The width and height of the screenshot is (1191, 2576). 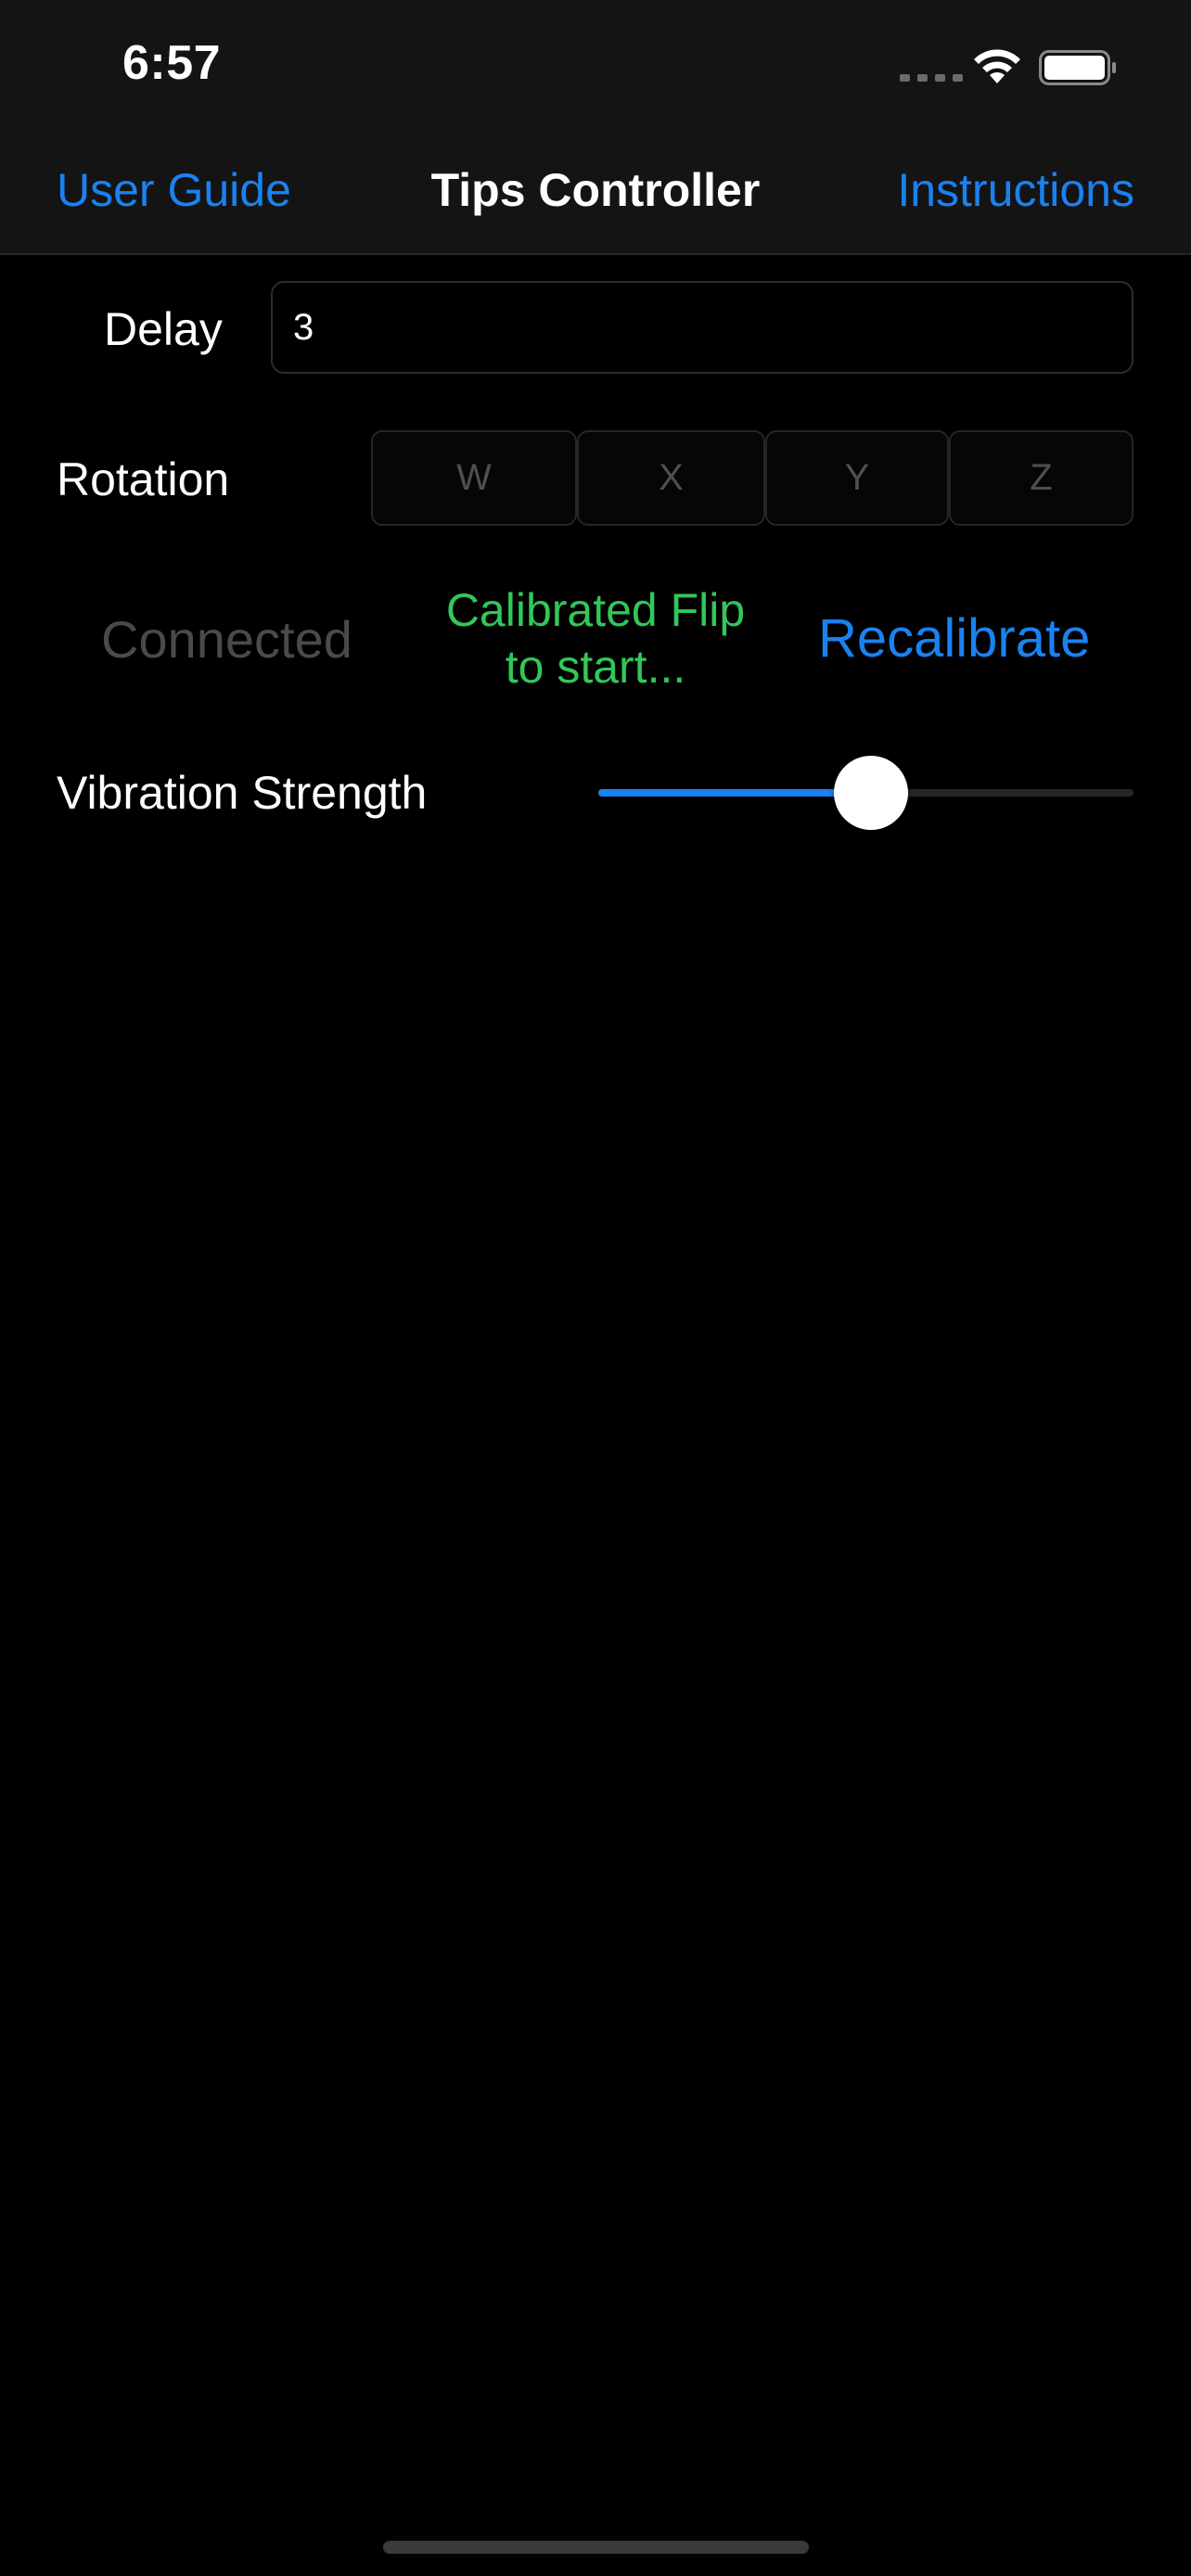 What do you see at coordinates (735, 793) in the screenshot?
I see `slider-fill` at bounding box center [735, 793].